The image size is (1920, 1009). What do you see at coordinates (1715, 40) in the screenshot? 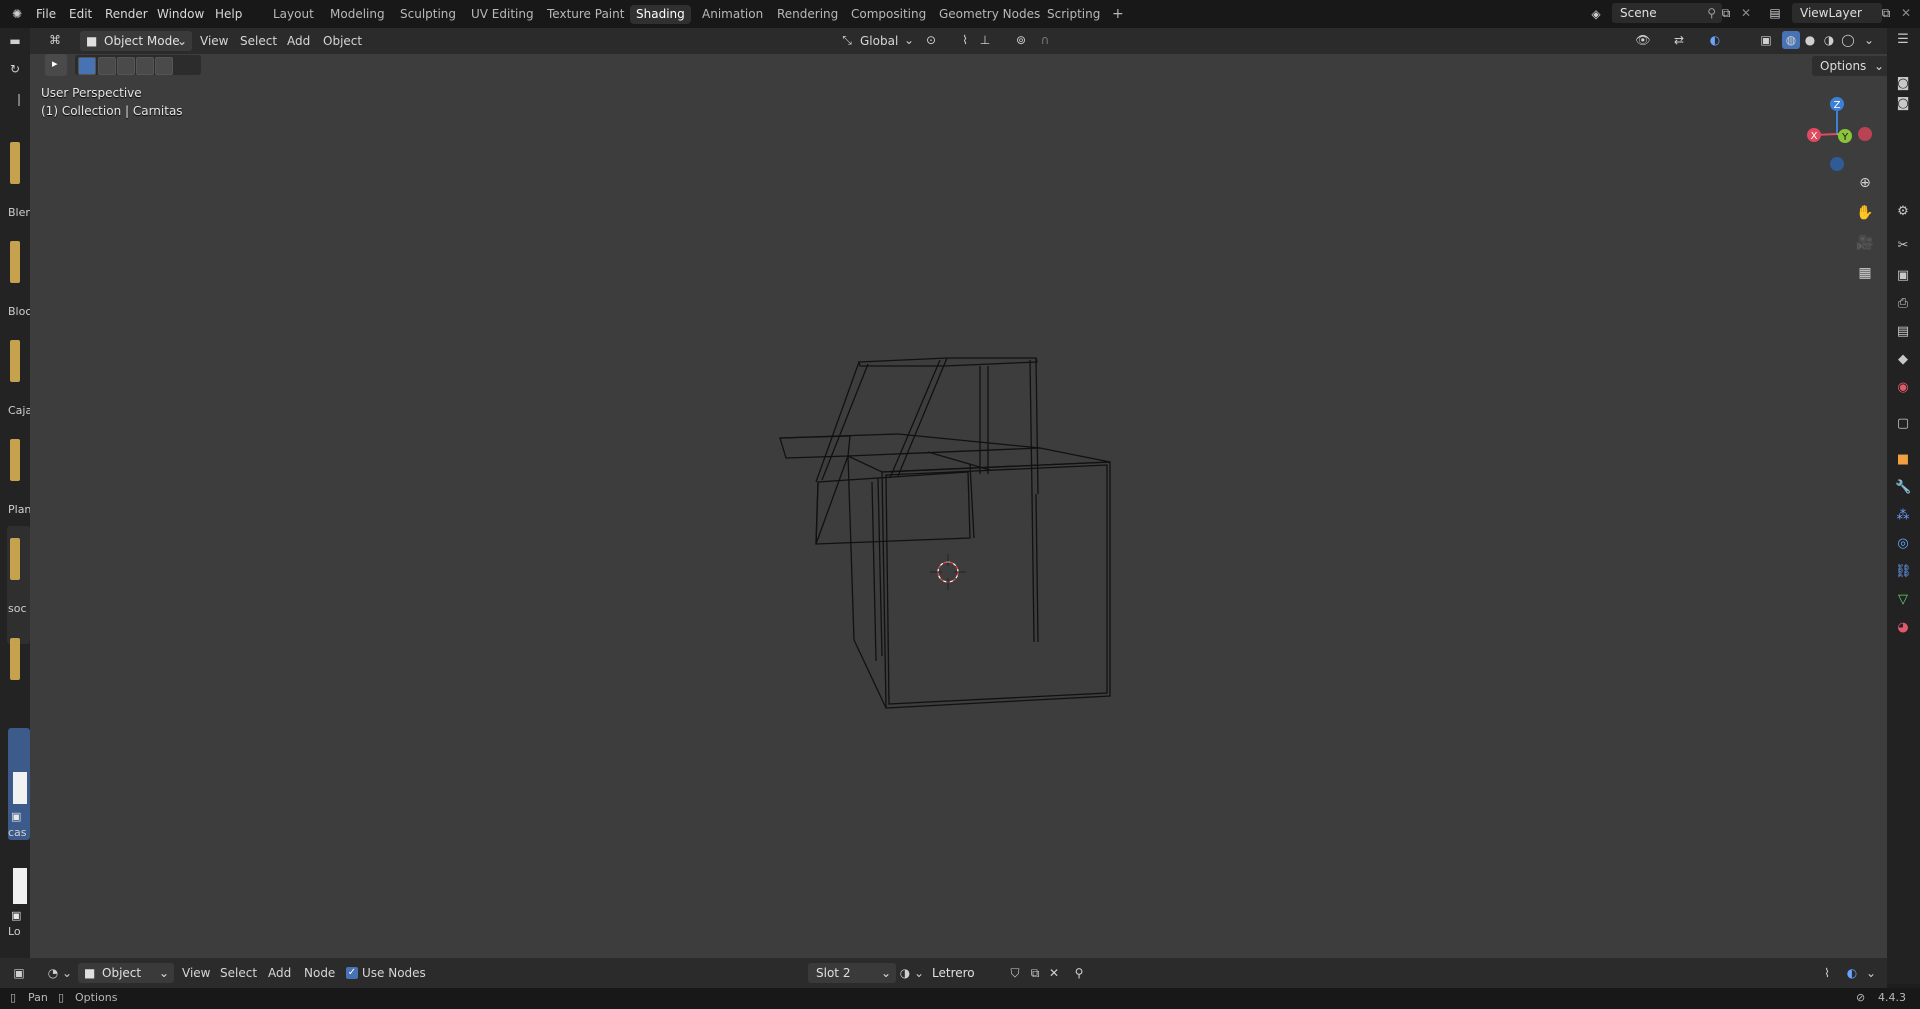
I see `overlays-icon: ◐` at bounding box center [1715, 40].